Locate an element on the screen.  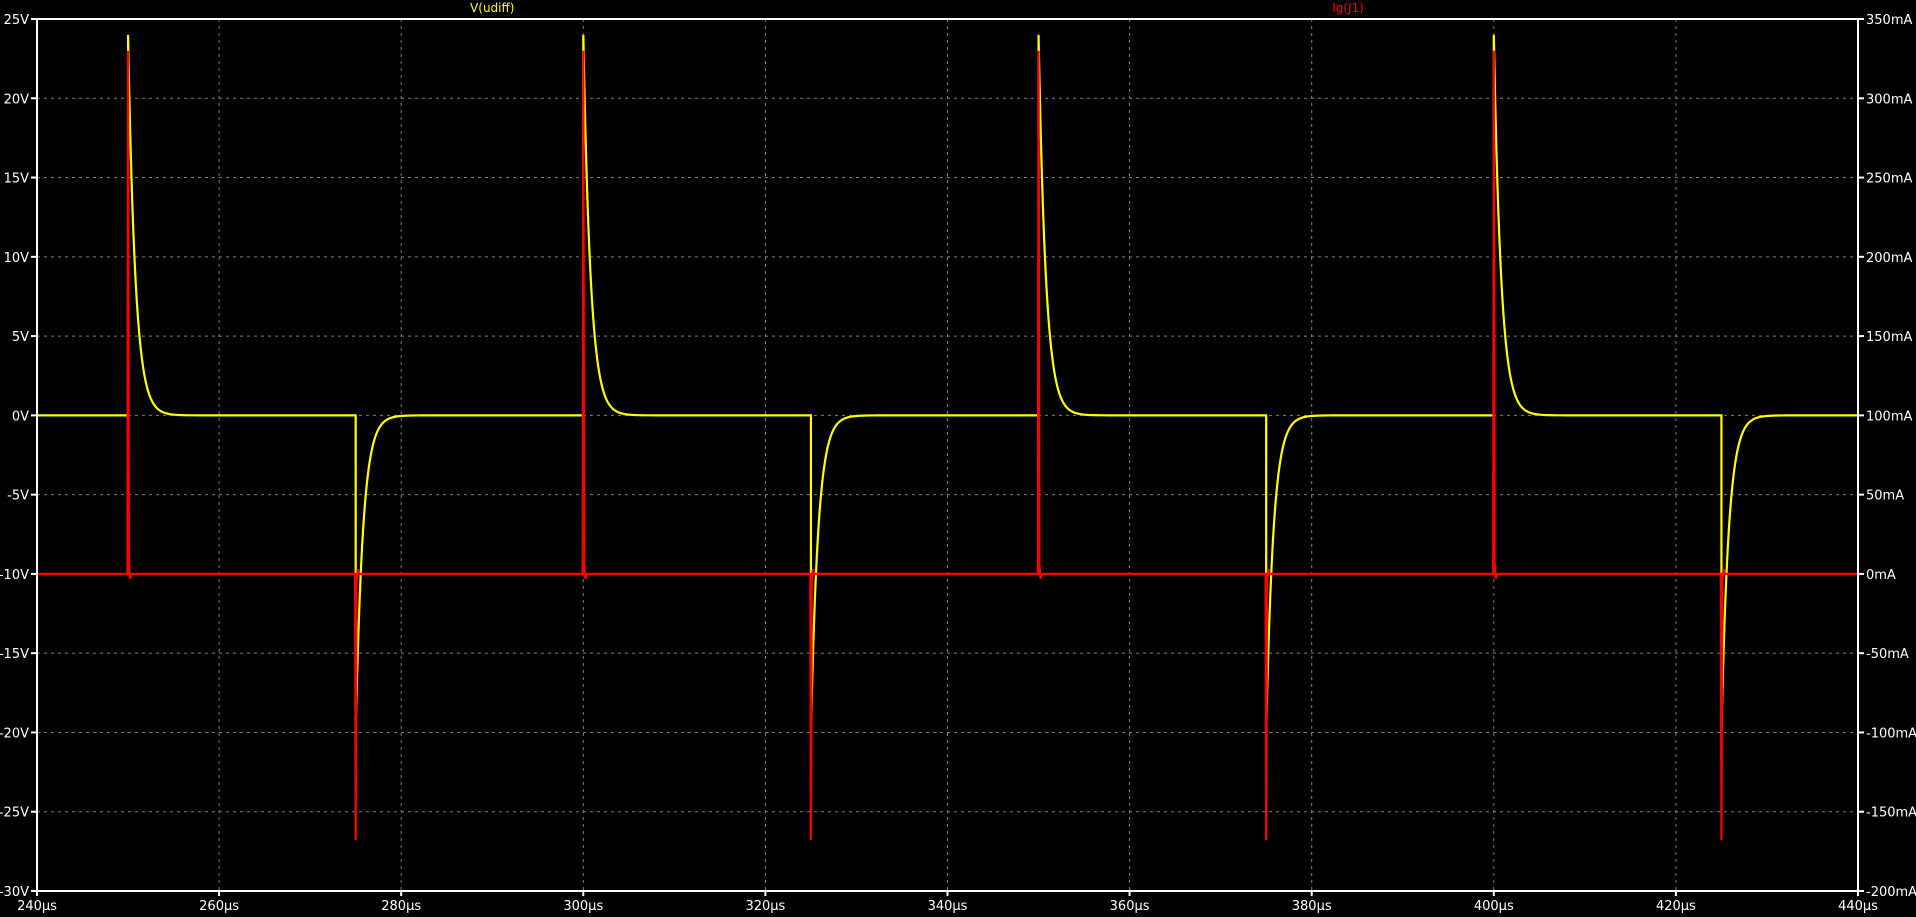
x-tick-label: 380µs is located at coordinates (1312, 906).